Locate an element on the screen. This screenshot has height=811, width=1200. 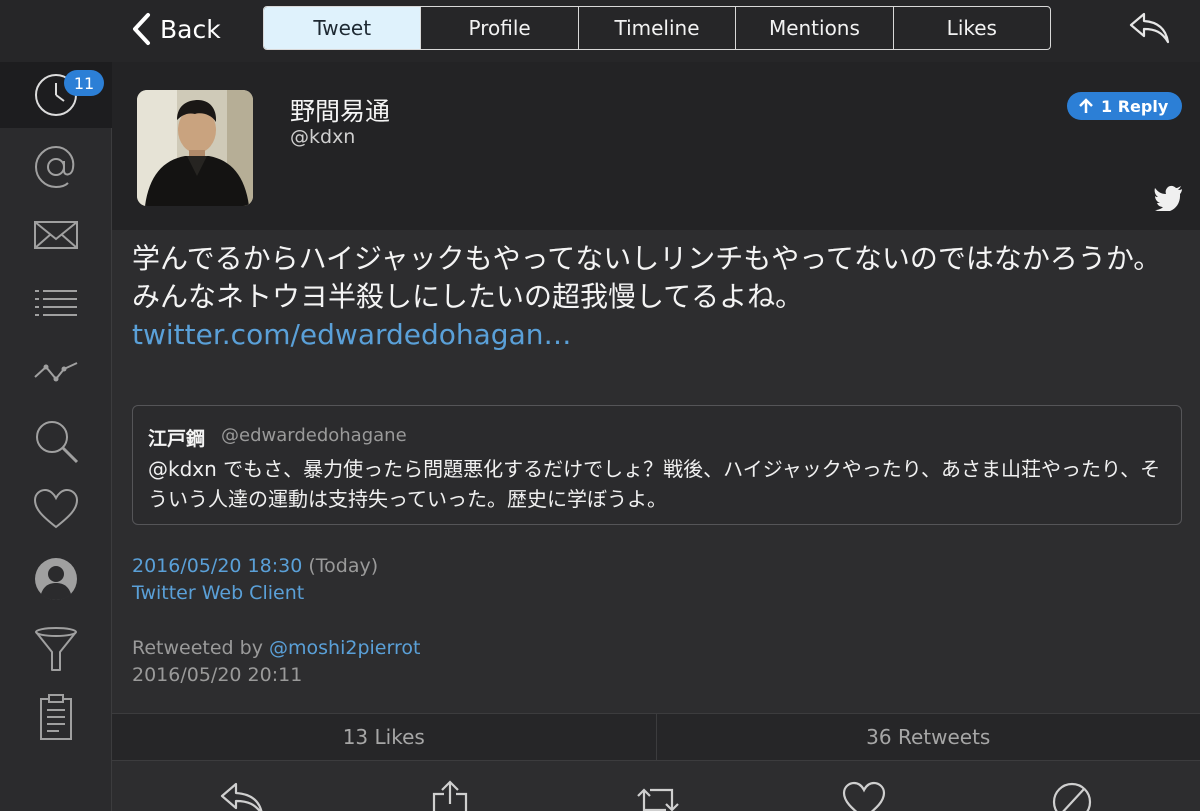
at-icon is located at coordinates (54, 167).